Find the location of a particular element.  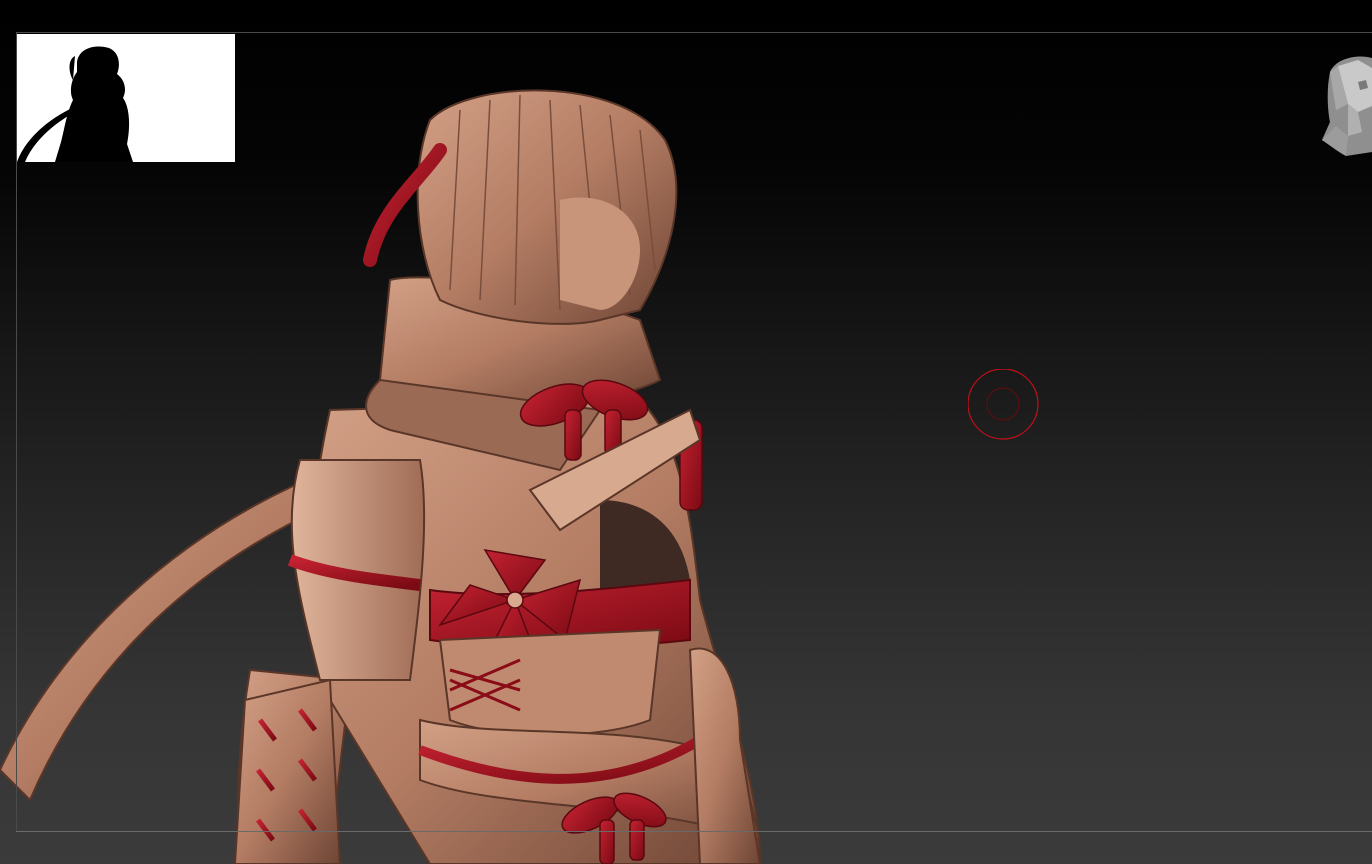

head-navigation-icon is located at coordinates (1345, 106).